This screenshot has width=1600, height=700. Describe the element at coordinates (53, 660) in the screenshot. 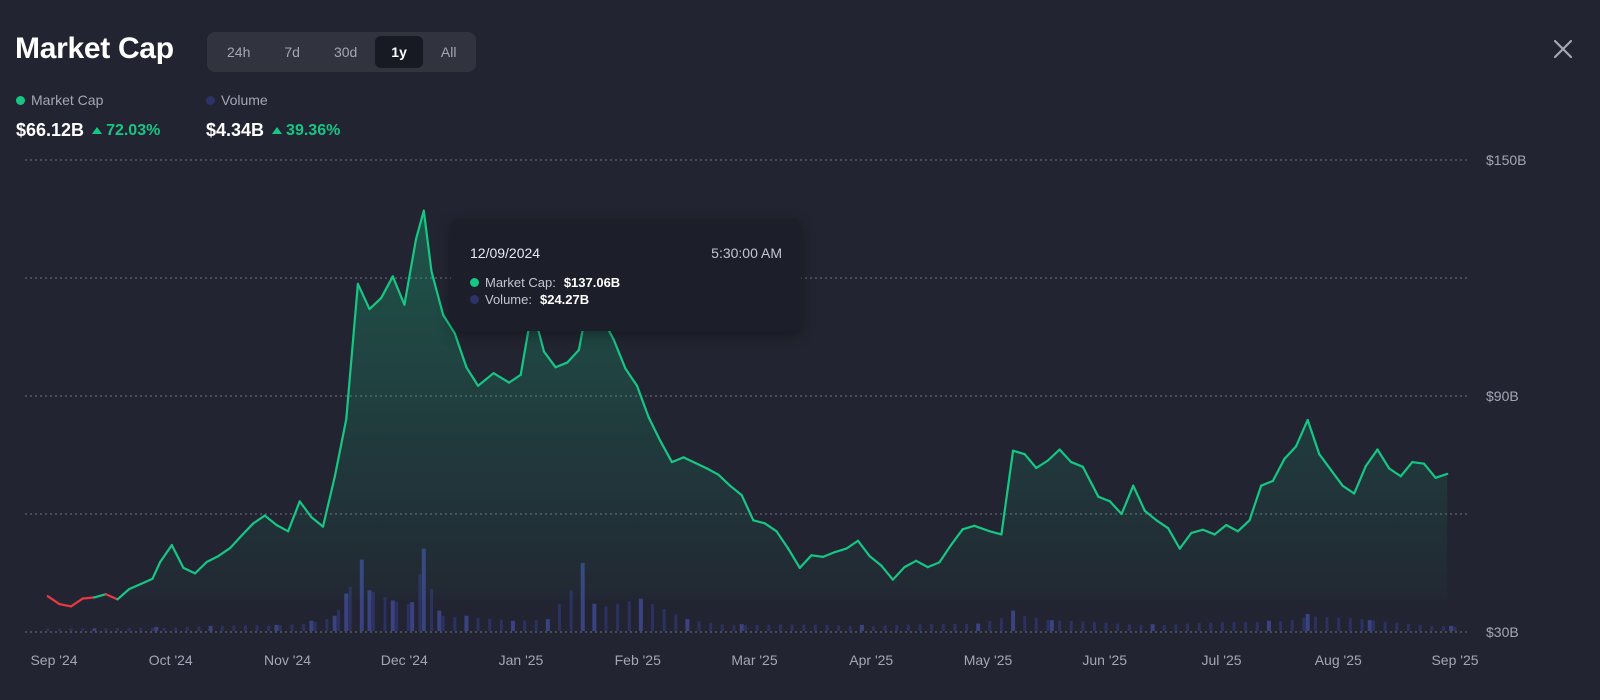

I see `x-axis-tick-label: Sep '24` at that location.